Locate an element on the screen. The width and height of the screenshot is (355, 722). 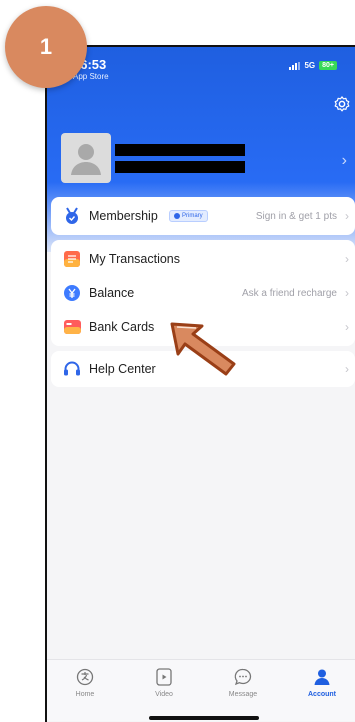
video-icon is located at coordinates (164, 677).